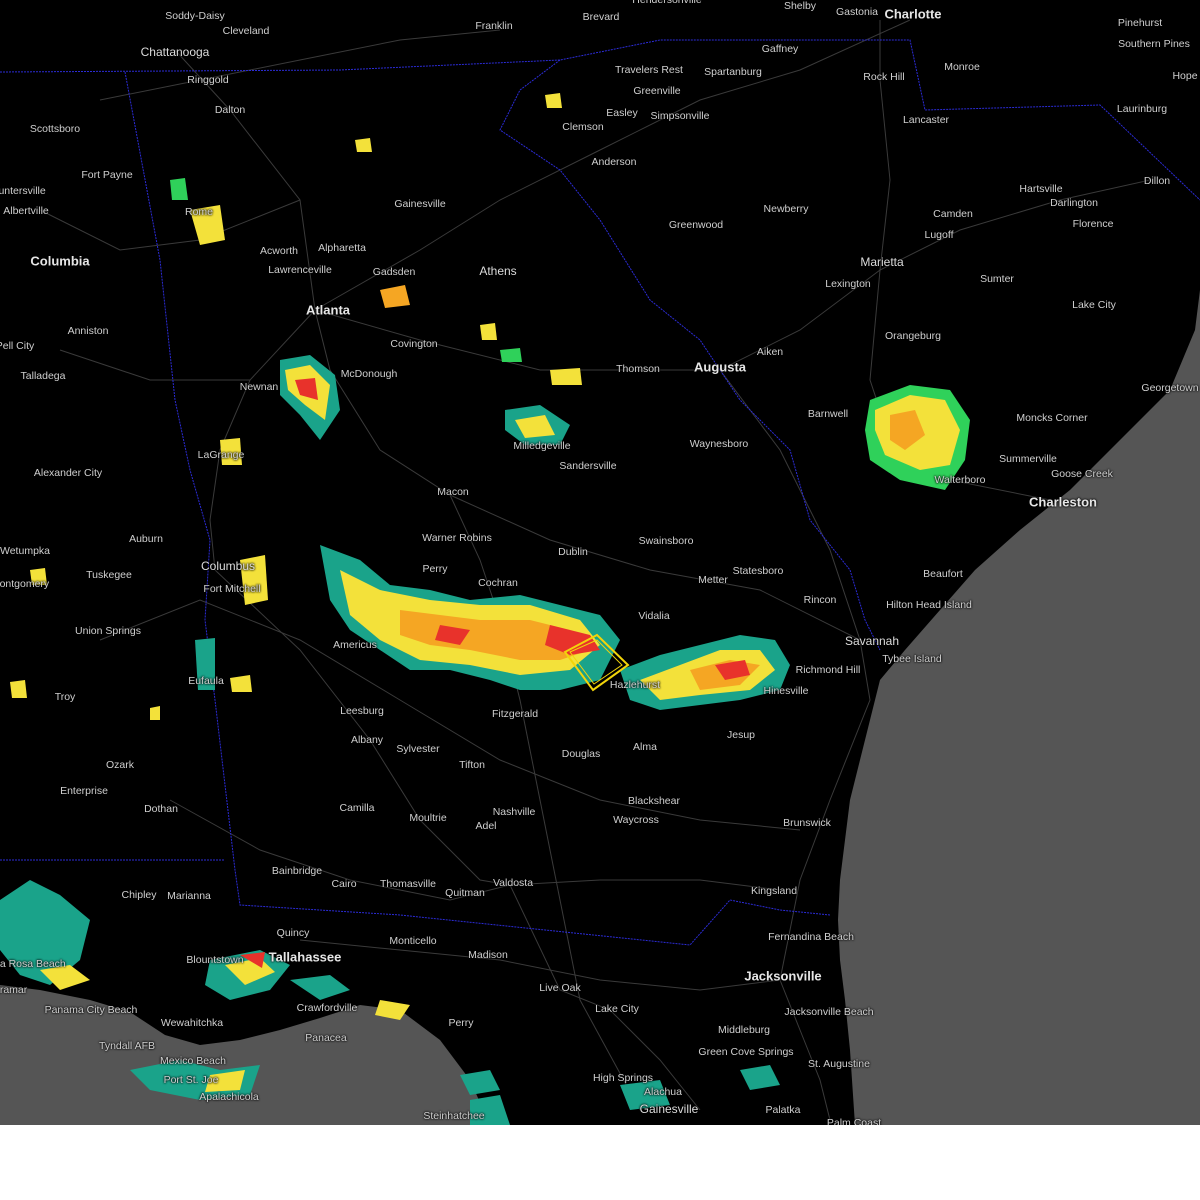 The width and height of the screenshot is (1200, 1200). I want to click on city-label: Summerville, so click(1028, 459).